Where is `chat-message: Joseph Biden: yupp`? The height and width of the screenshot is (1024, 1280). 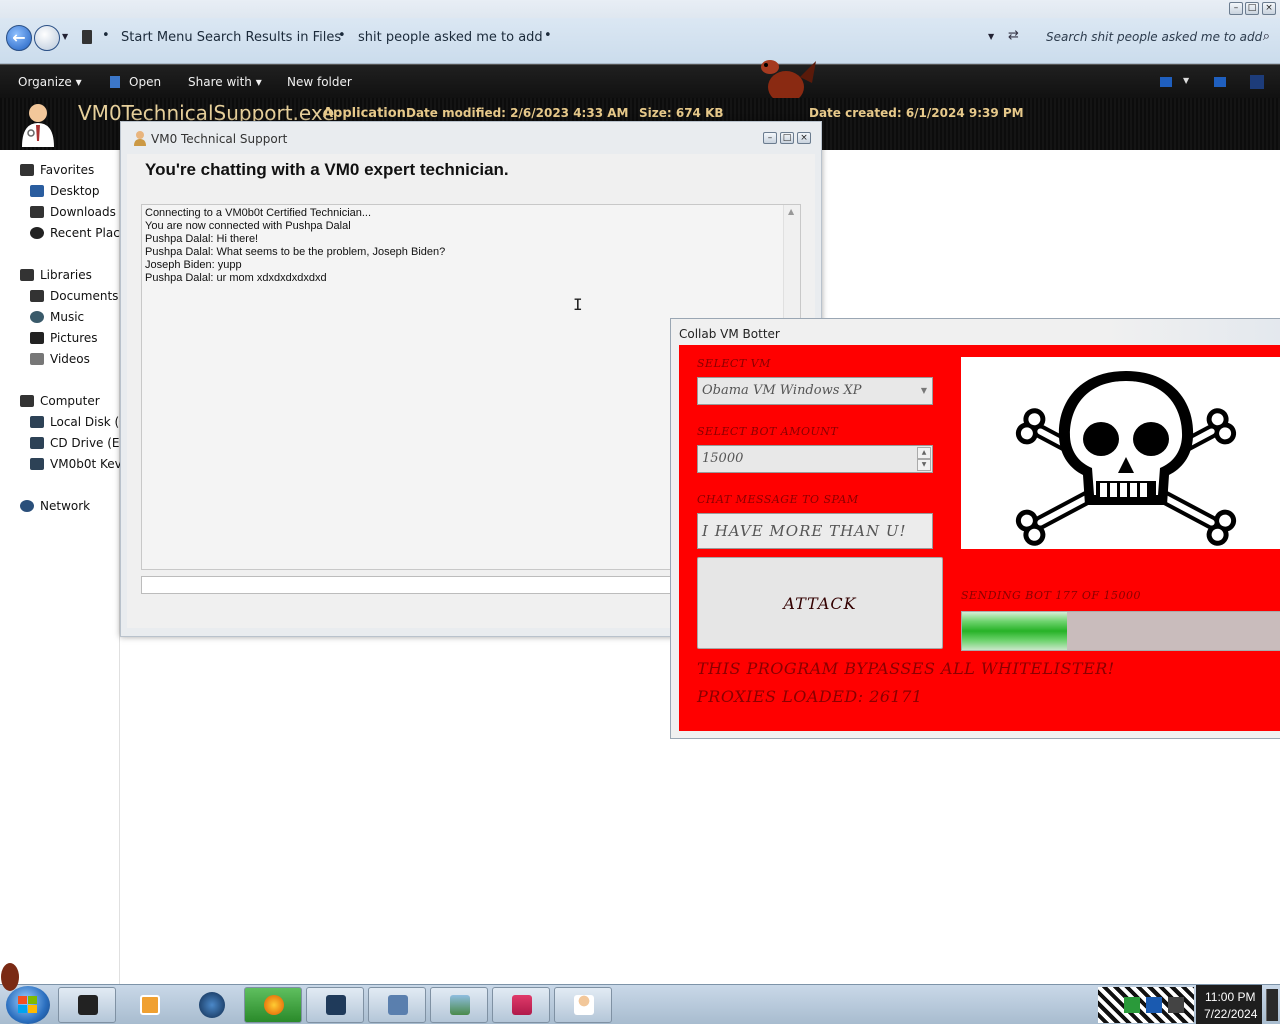 chat-message: Joseph Biden: yupp is located at coordinates (193, 265).